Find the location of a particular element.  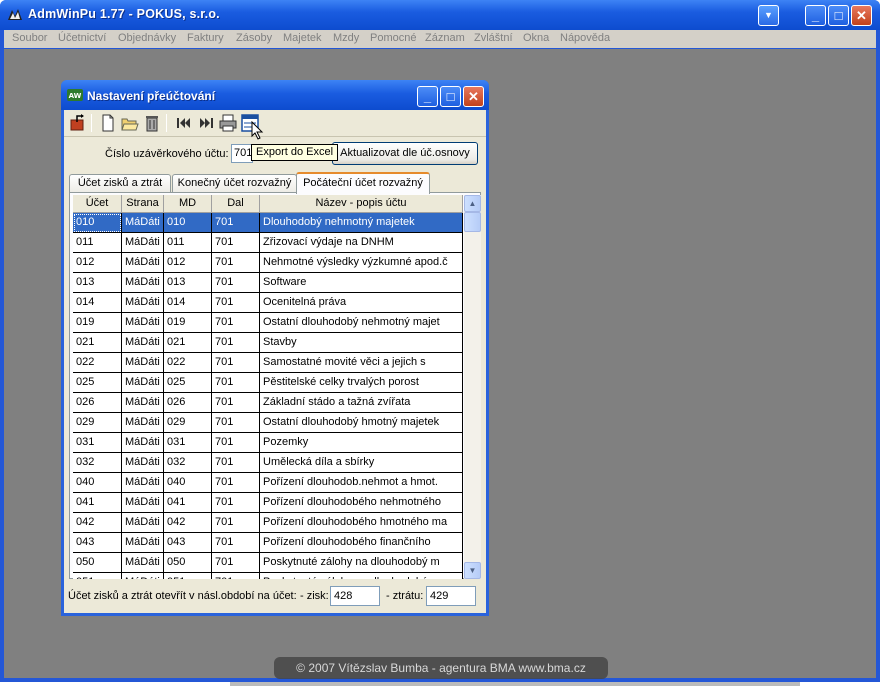

open-icon is located at coordinates (130, 123).